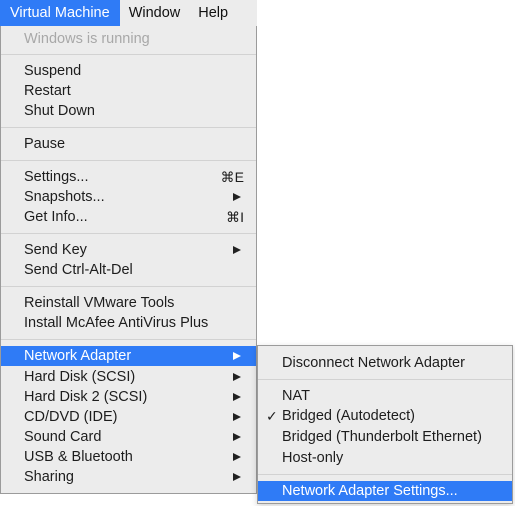 Image resolution: width=515 pixels, height=506 pixels. I want to click on menu-item-label: Restart, so click(47, 91).